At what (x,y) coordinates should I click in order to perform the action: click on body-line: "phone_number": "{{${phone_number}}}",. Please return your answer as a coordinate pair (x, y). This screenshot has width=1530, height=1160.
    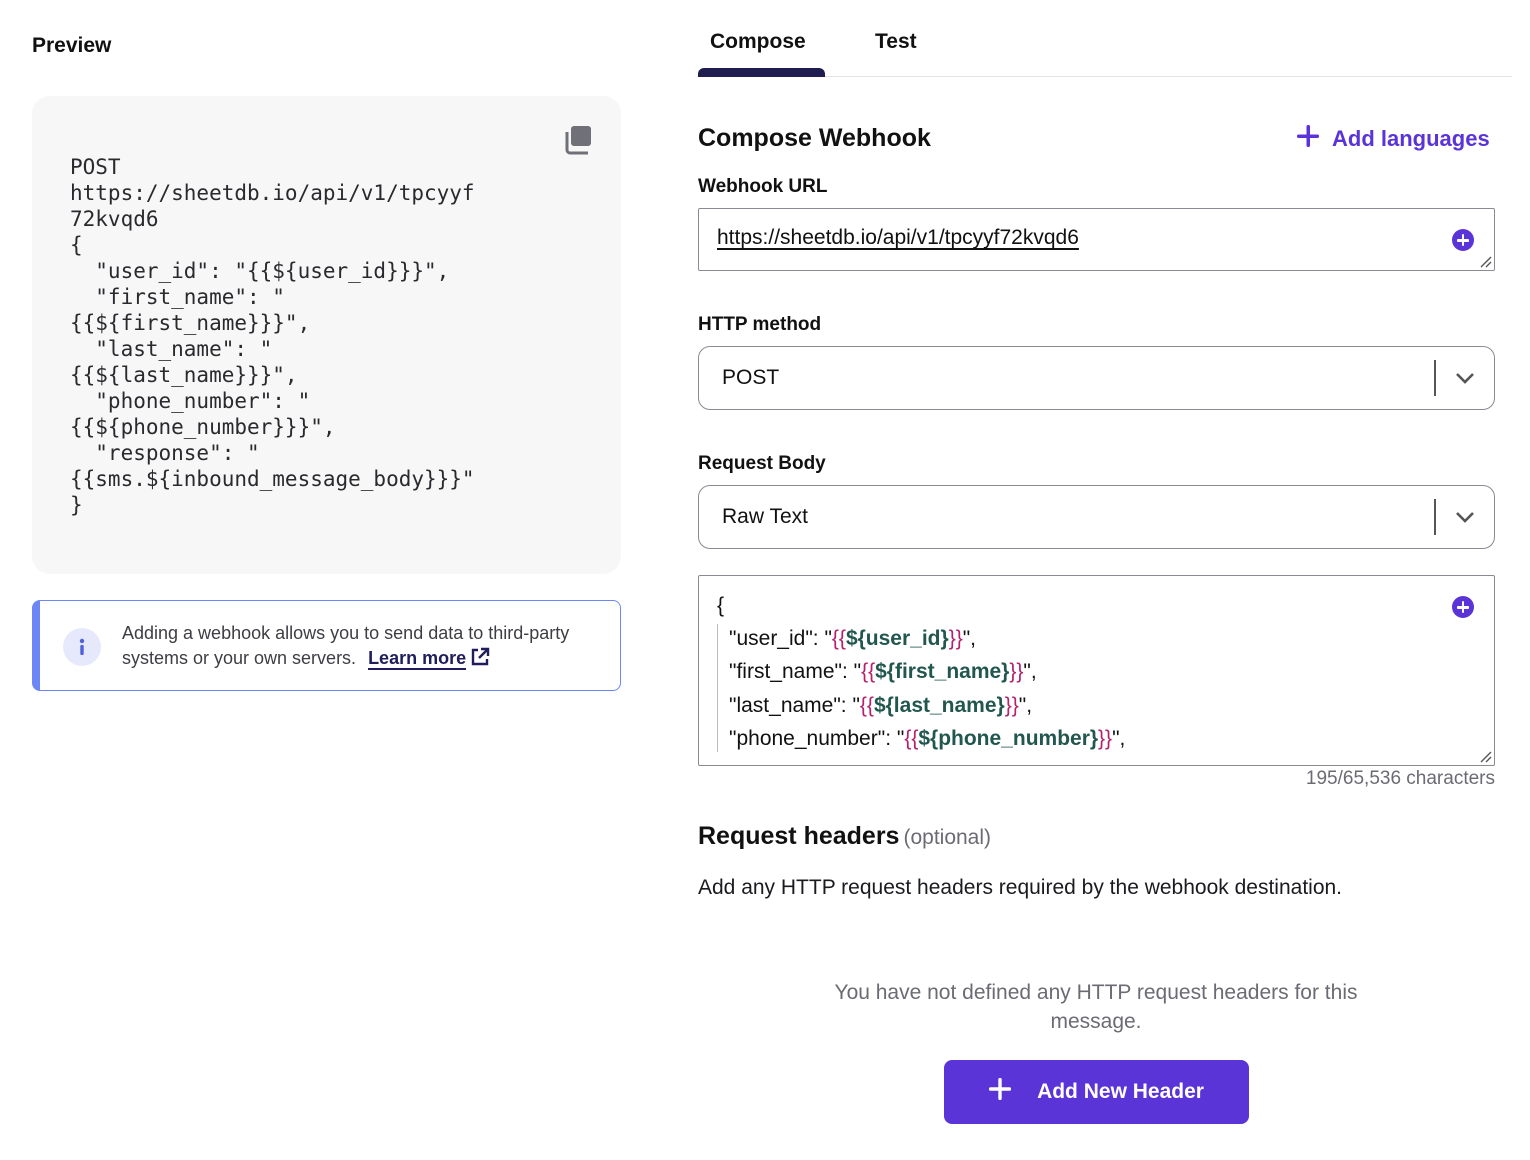
    Looking at the image, I should click on (927, 738).